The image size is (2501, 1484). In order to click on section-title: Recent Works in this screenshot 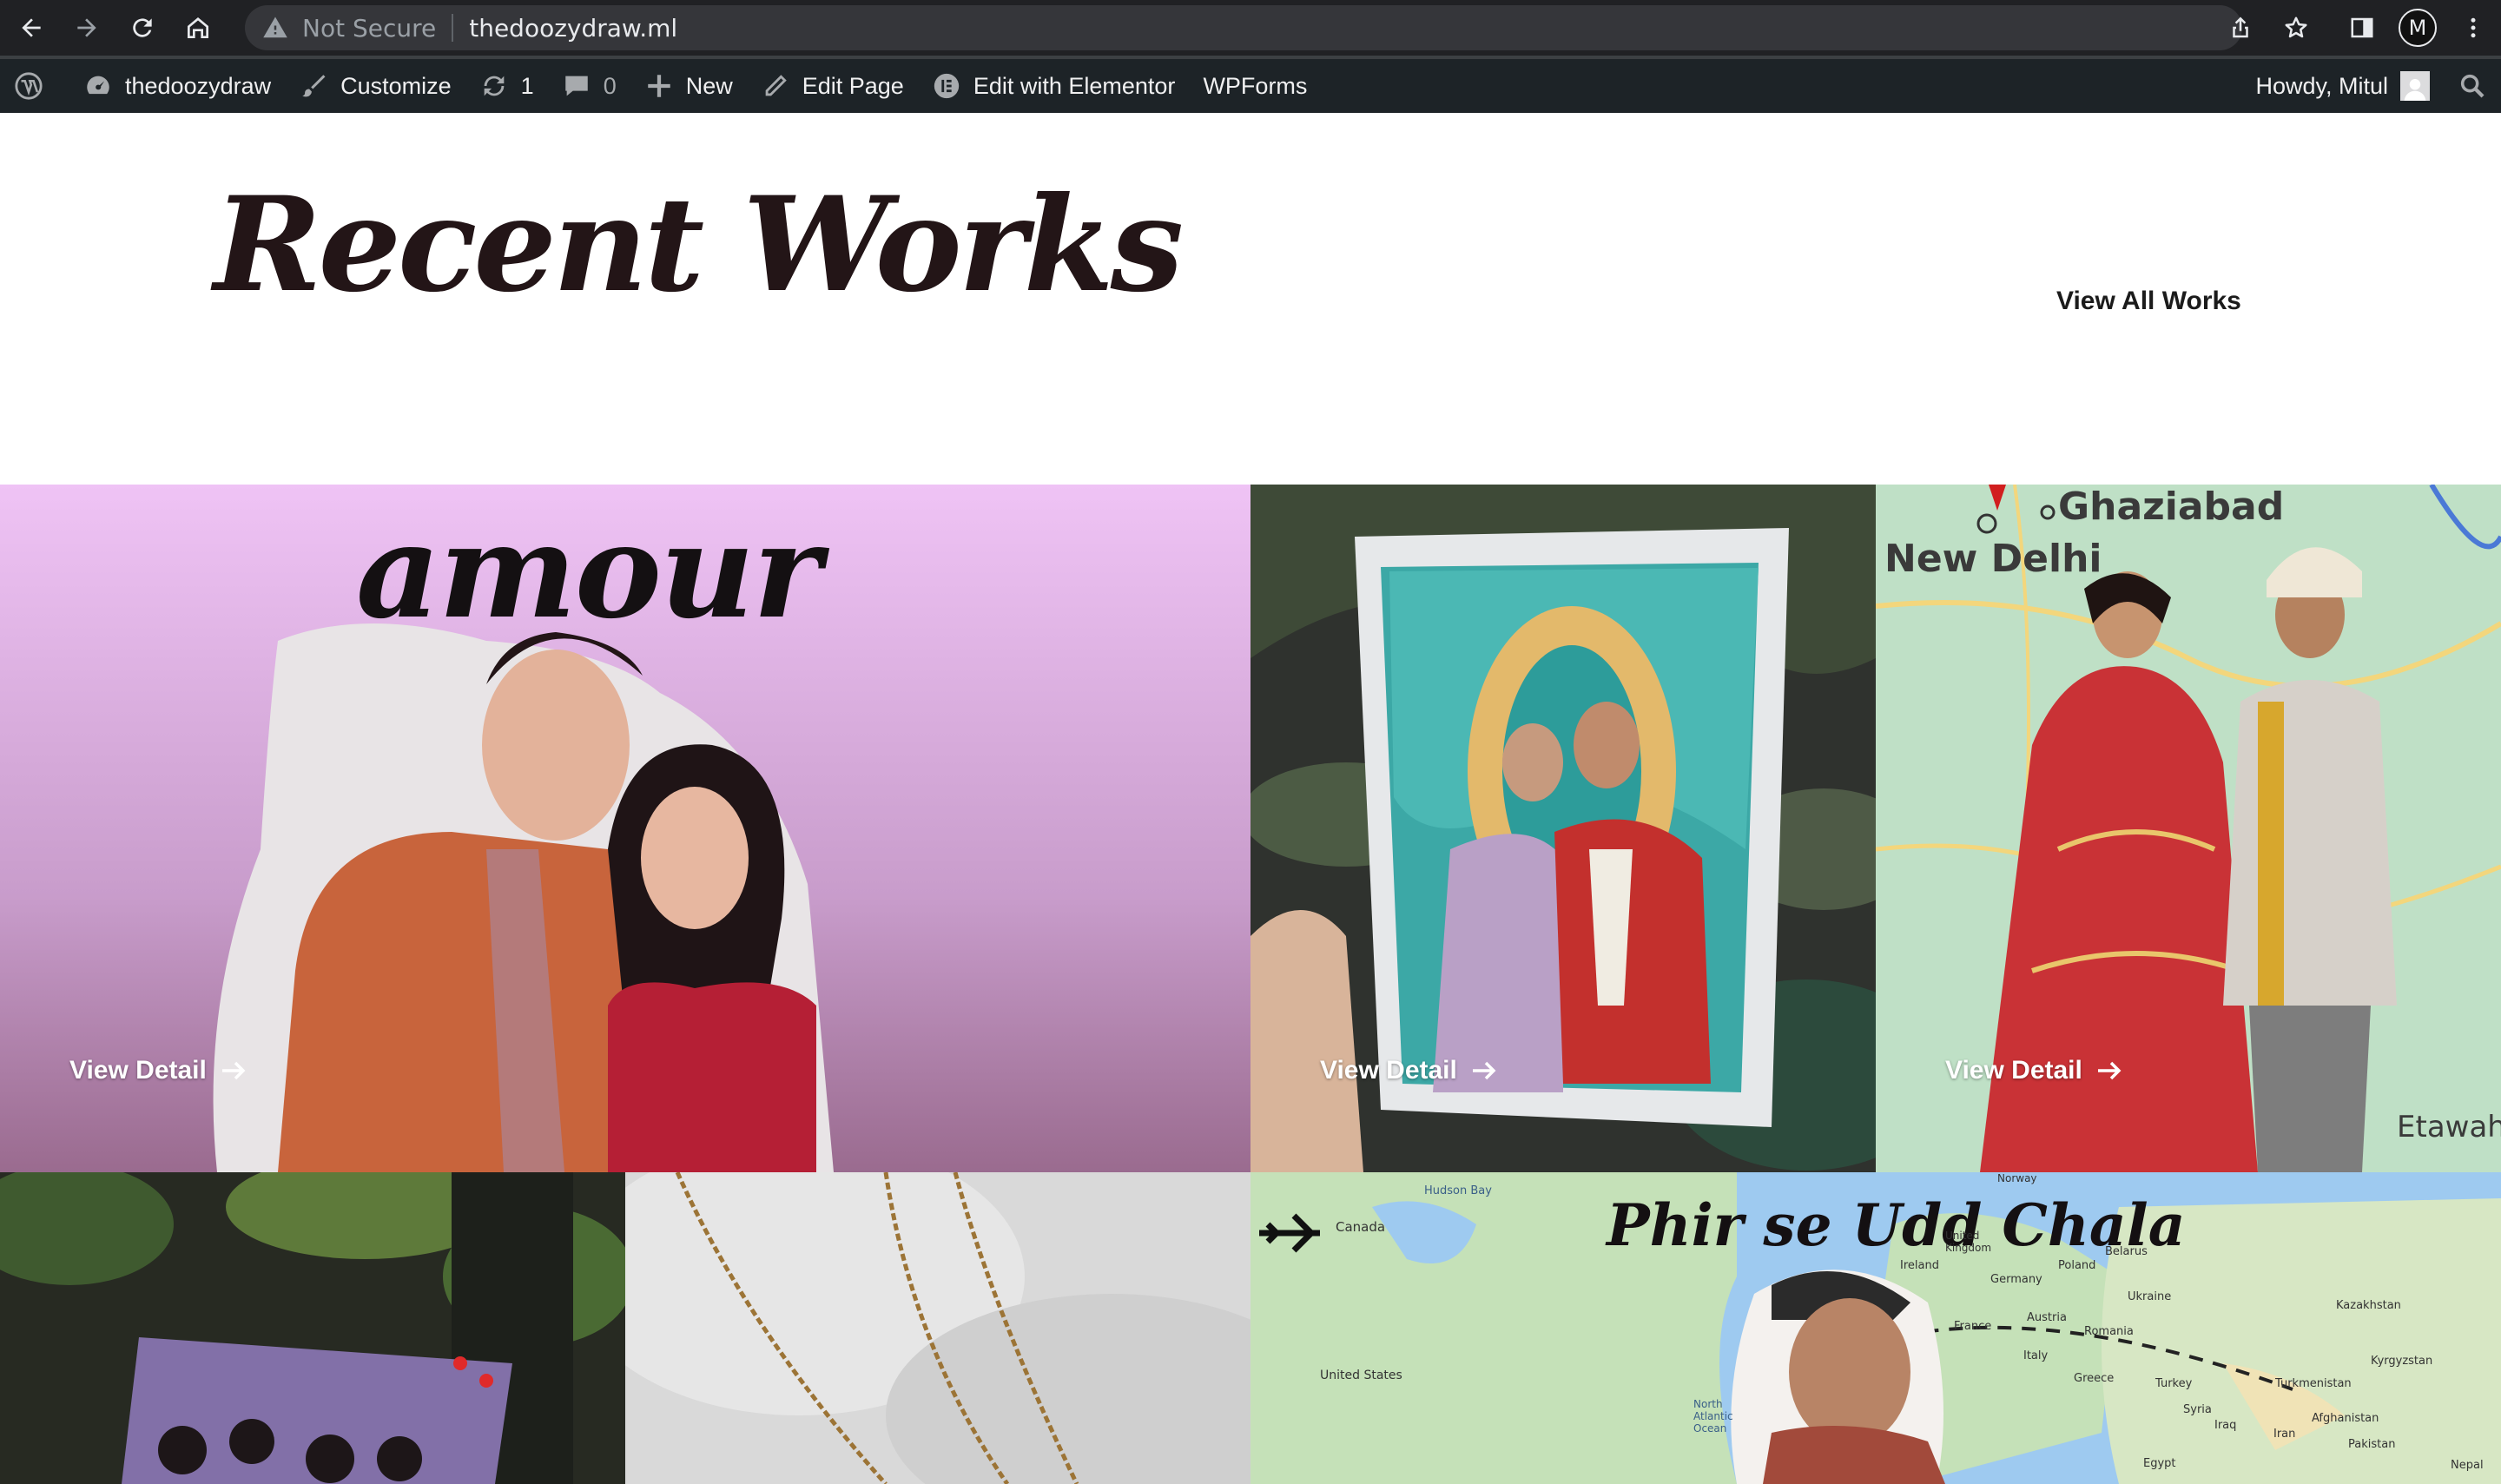, I will do `click(699, 244)`.